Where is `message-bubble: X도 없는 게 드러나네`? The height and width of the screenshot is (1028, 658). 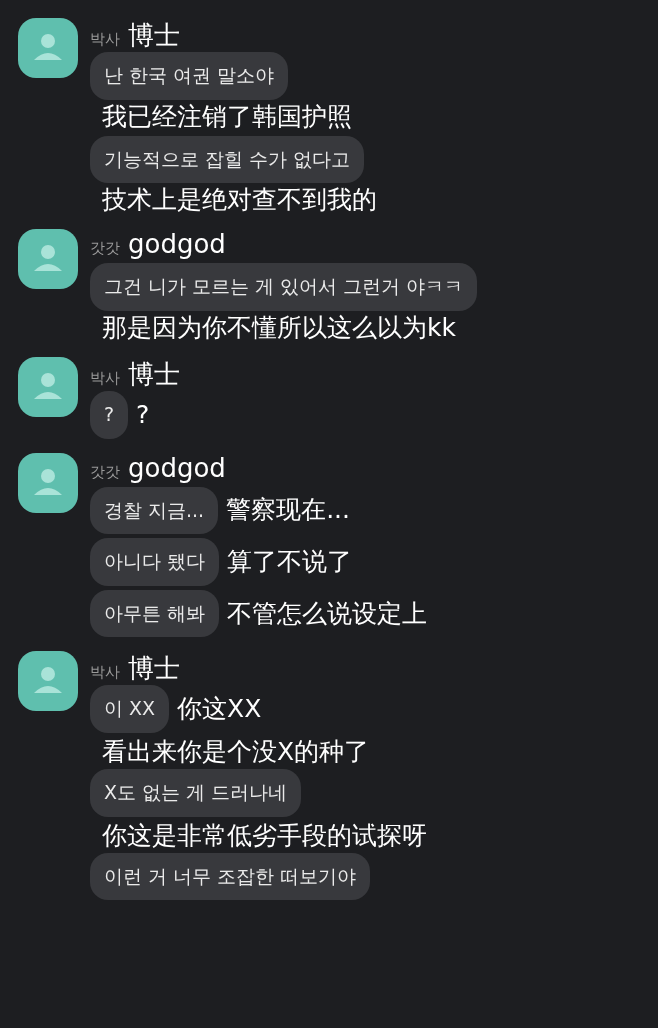 message-bubble: X도 없는 게 드러나네 is located at coordinates (196, 793).